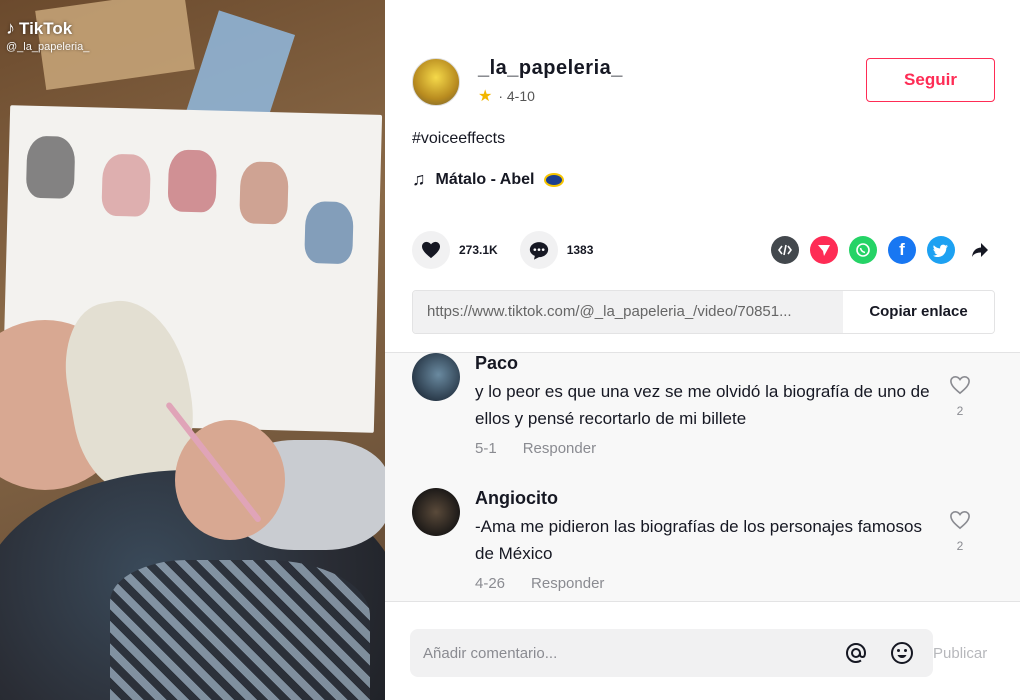 This screenshot has width=1020, height=700. What do you see at coordinates (485, 179) in the screenshot?
I see `music-title: Mátalo - Abel` at bounding box center [485, 179].